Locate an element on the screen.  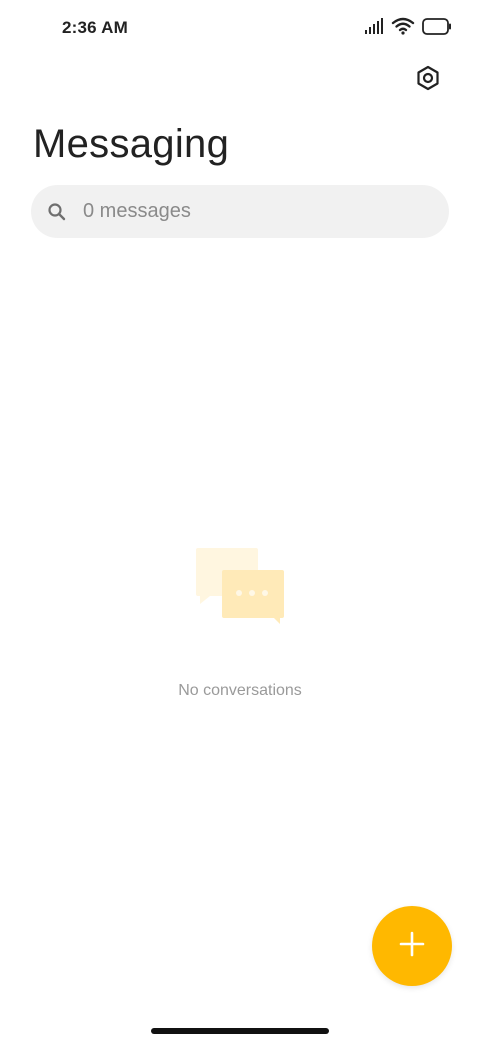
new-conversation-button is located at coordinates (412, 946).